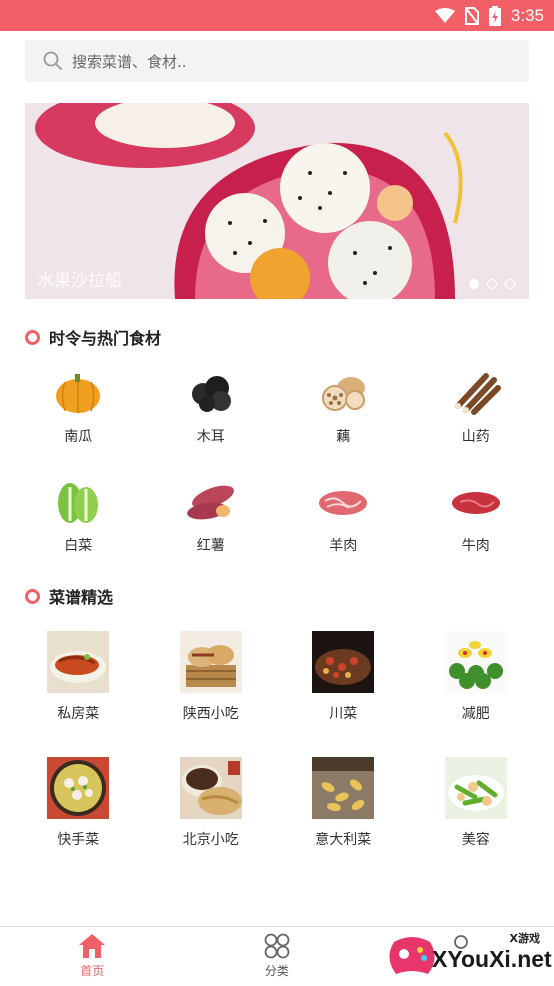  Describe the element at coordinates (476, 820) in the screenshot. I see `recipe-item-beauty: 美容` at that location.